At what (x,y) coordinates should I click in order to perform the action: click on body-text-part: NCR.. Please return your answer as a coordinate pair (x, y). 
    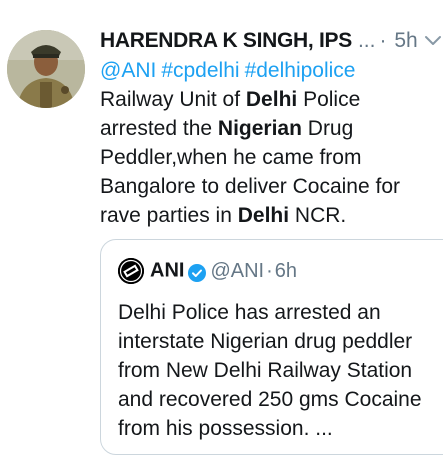
    Looking at the image, I should click on (318, 215).